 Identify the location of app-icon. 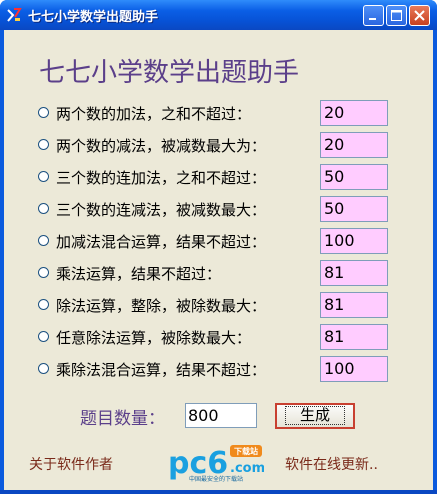
(14, 15).